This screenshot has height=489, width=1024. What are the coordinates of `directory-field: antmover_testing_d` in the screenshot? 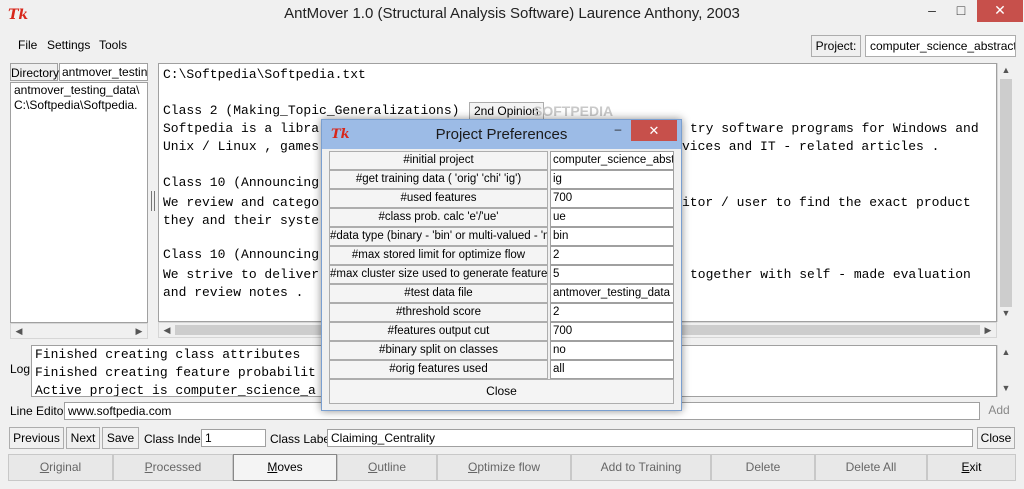 It's located at (103, 72).